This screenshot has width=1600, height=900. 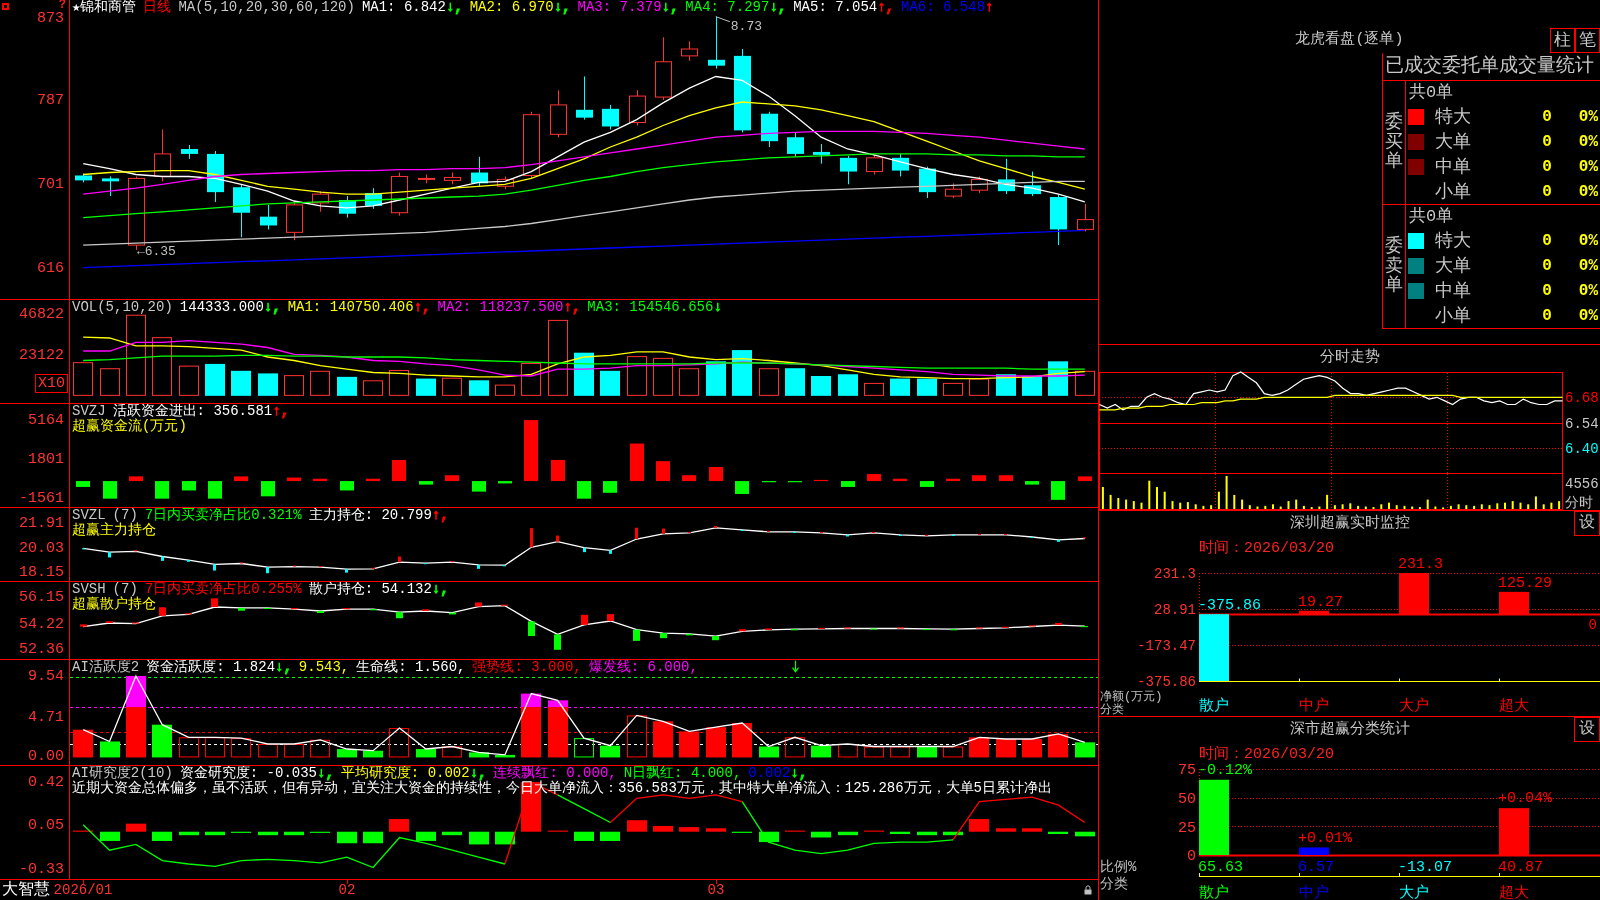 I want to click on view-toggle-button: 柱, so click(x=1562, y=40).